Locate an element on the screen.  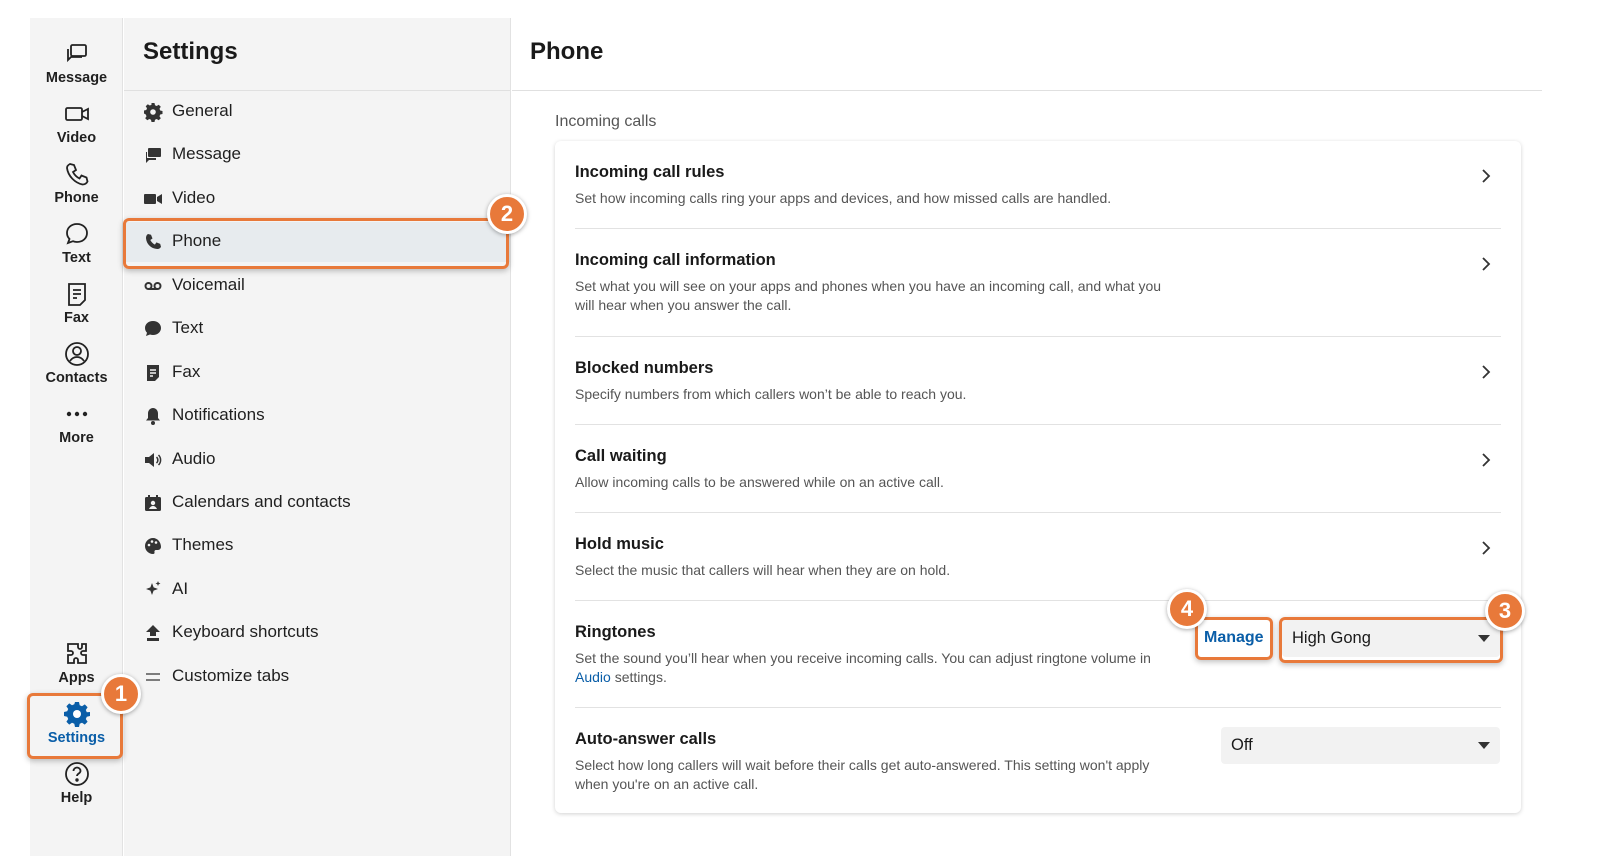
auto-answer-select: Off is located at coordinates (1360, 745).